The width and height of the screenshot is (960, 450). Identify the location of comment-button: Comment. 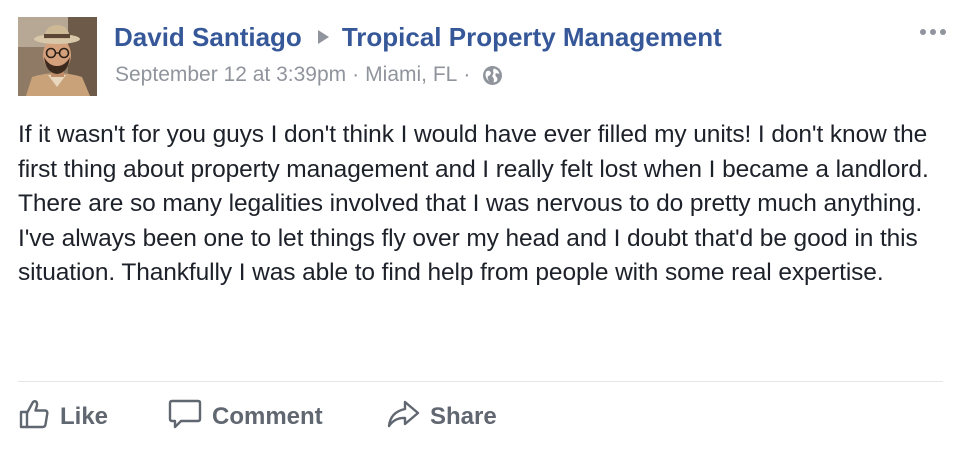
(277, 417).